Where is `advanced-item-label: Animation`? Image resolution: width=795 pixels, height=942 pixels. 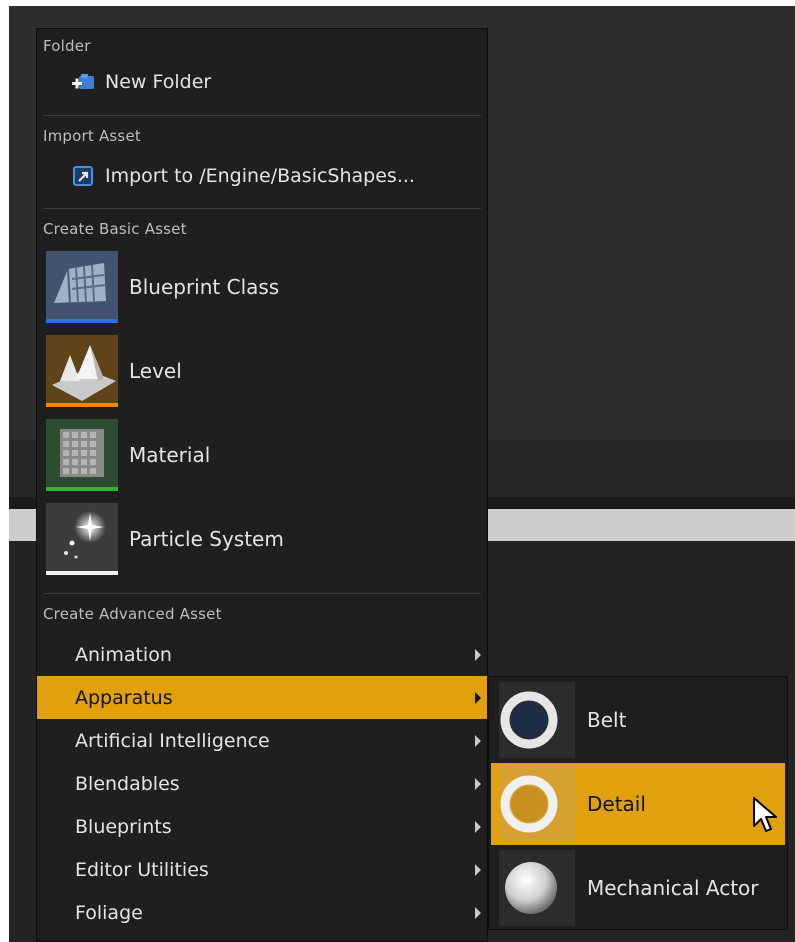
advanced-item-label: Animation is located at coordinates (123, 654).